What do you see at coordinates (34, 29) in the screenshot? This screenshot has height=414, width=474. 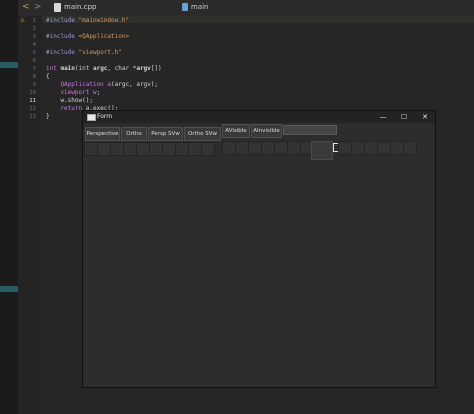 I see `line-number: 2` at bounding box center [34, 29].